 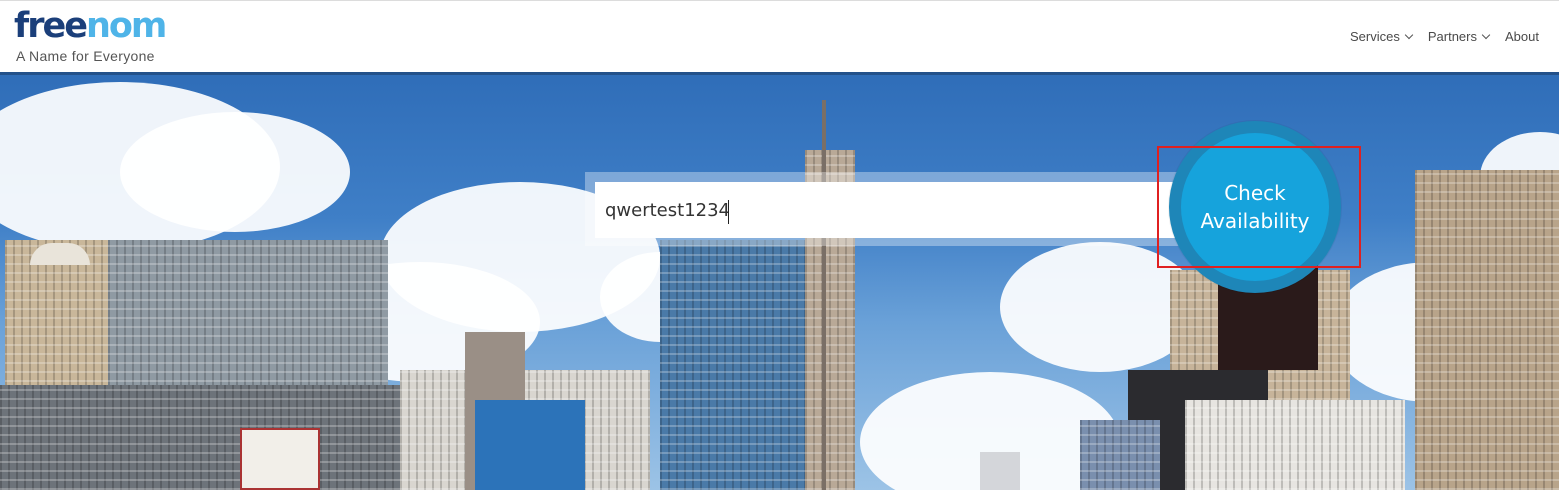 I want to click on nav-services: Services, so click(x=1382, y=36).